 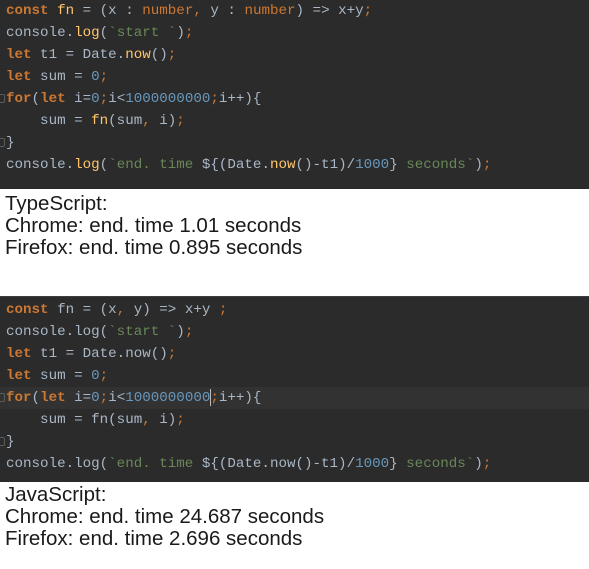 I want to click on code-token: ${(Date., so click(x=235, y=165).